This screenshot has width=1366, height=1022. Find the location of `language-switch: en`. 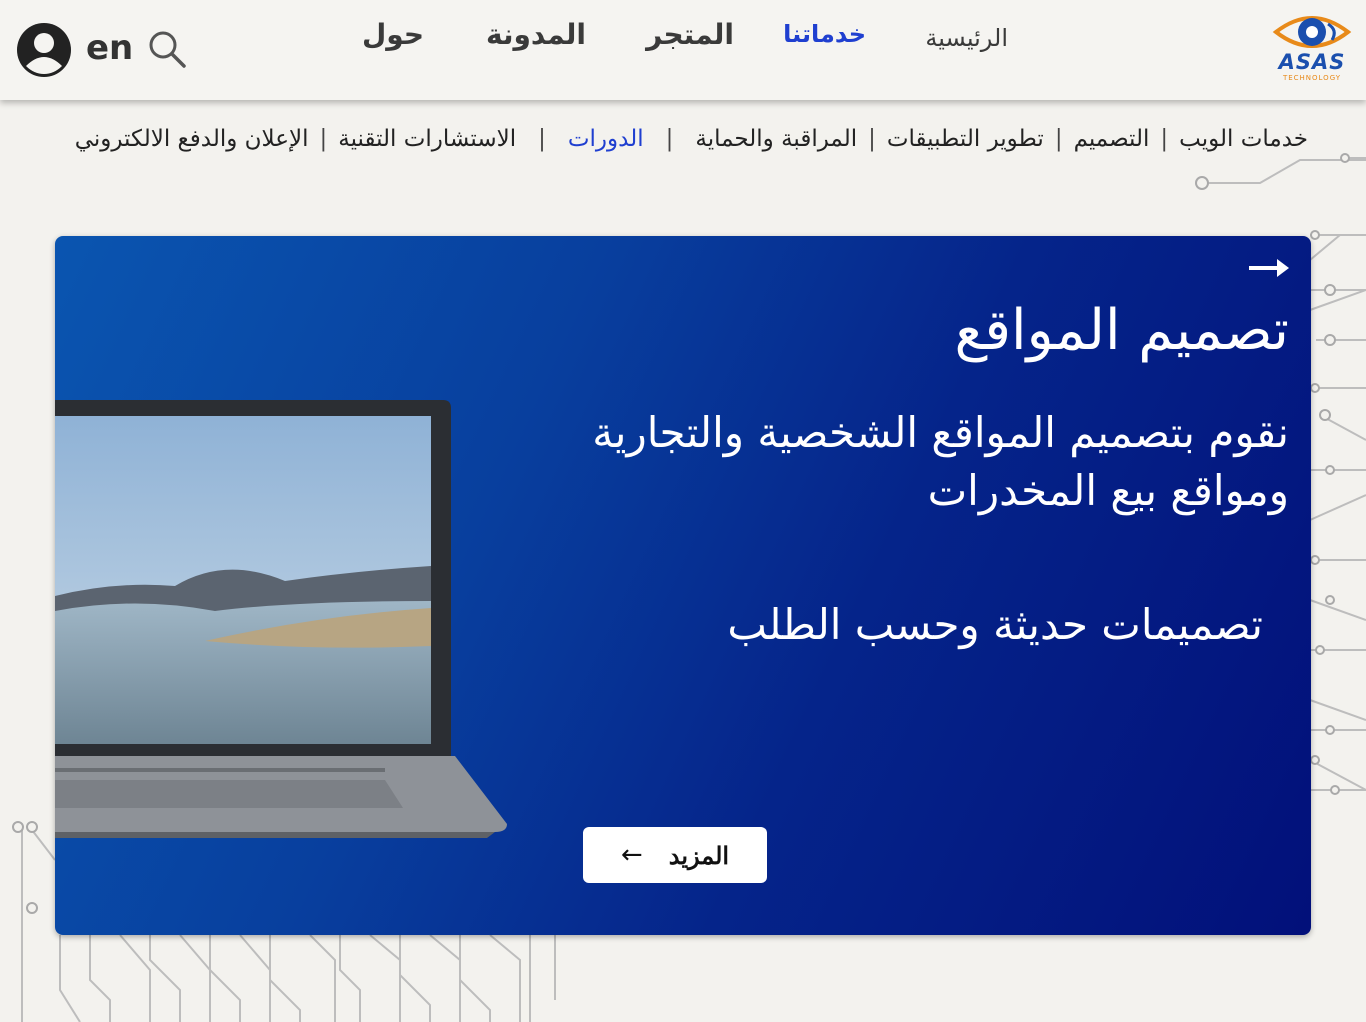

language-switch: en is located at coordinates (109, 48).